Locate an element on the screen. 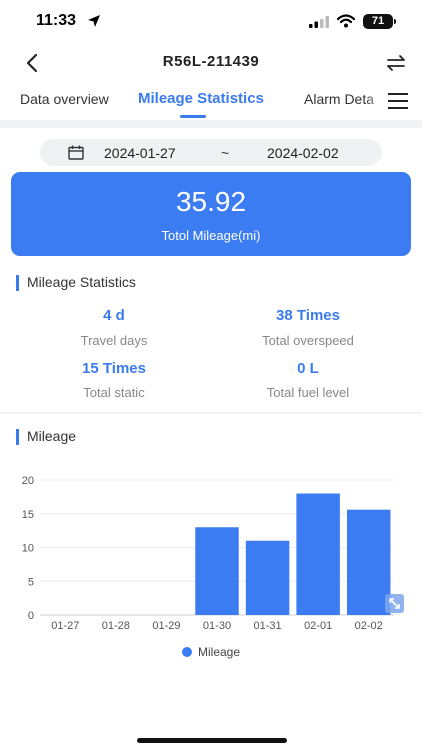 Image resolution: width=422 pixels, height=750 pixels. page-title: R56L-211439 is located at coordinates (211, 61).